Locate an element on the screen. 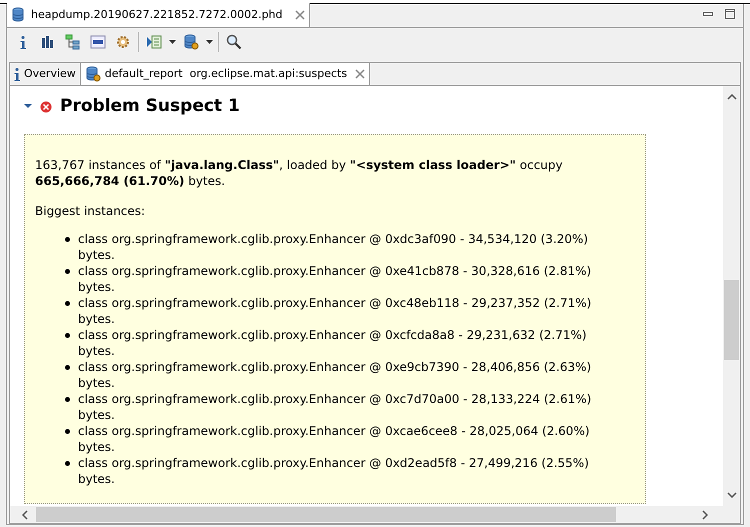 The width and height of the screenshot is (750, 527). horizontal-scrollbar is located at coordinates (375, 514).